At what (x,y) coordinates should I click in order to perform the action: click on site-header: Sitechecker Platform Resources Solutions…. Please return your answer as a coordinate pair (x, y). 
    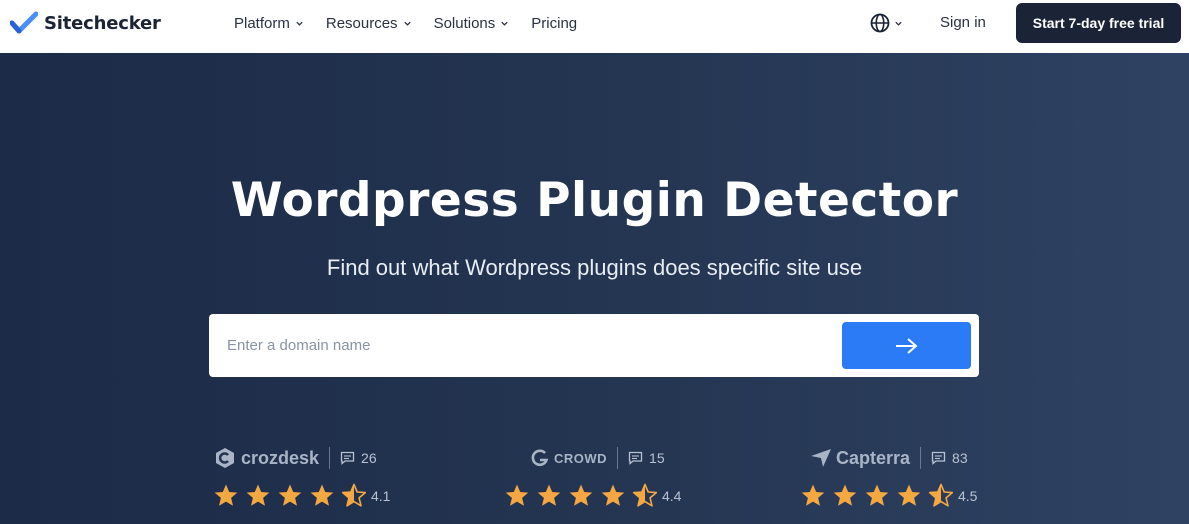
    Looking at the image, I should click on (594, 26).